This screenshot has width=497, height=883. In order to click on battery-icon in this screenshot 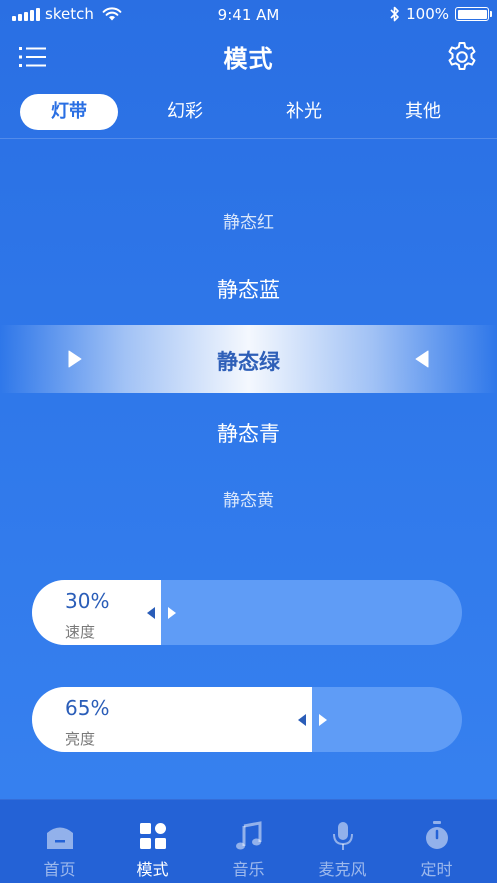, I will do `click(473, 14)`.